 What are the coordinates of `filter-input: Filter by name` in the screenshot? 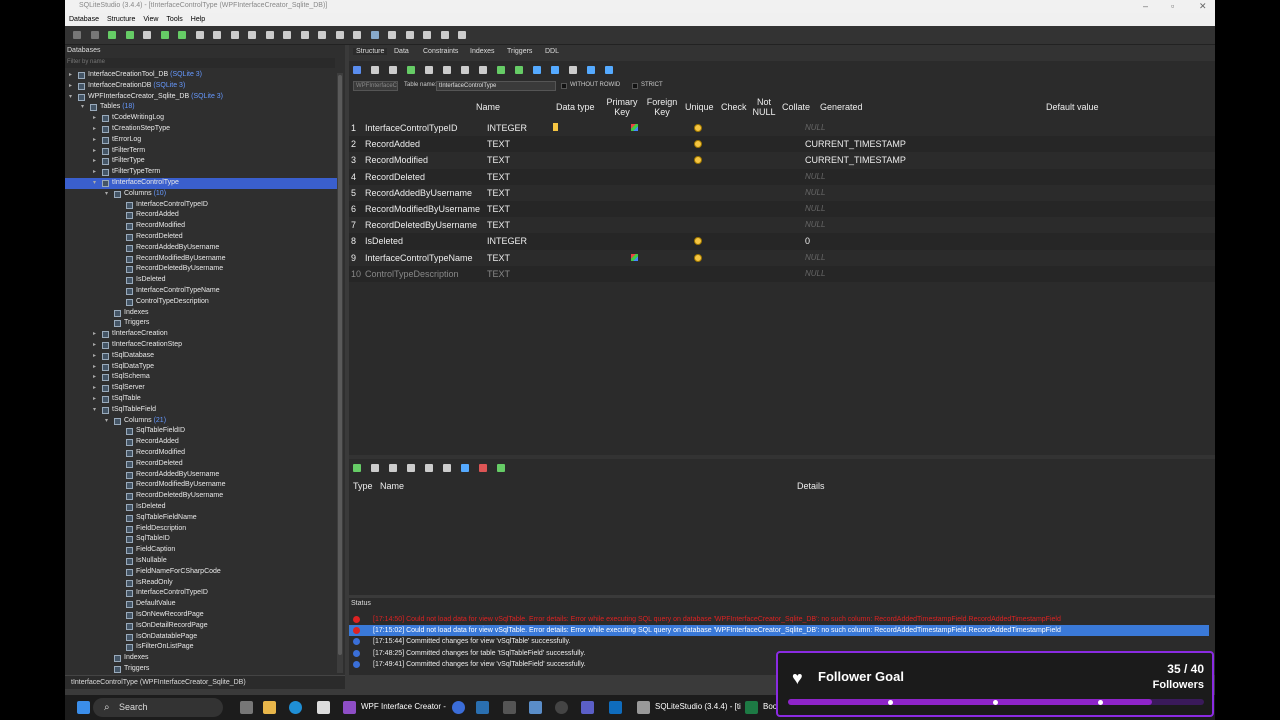 It's located at (200, 63).